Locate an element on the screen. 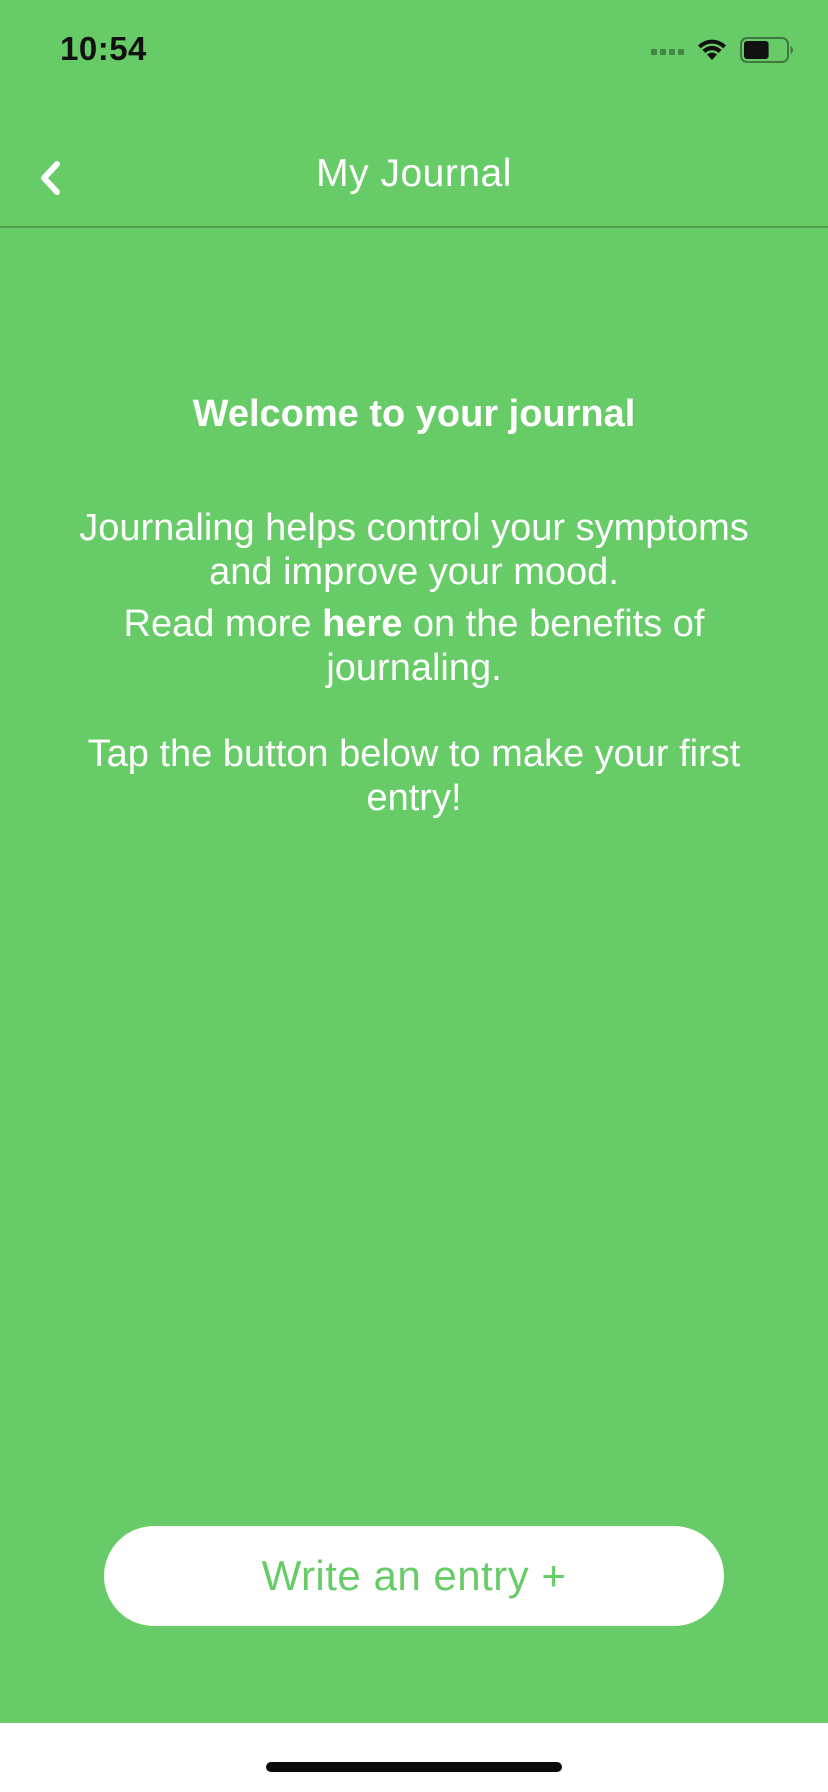  status-bar: 10:54 is located at coordinates (414, 50).